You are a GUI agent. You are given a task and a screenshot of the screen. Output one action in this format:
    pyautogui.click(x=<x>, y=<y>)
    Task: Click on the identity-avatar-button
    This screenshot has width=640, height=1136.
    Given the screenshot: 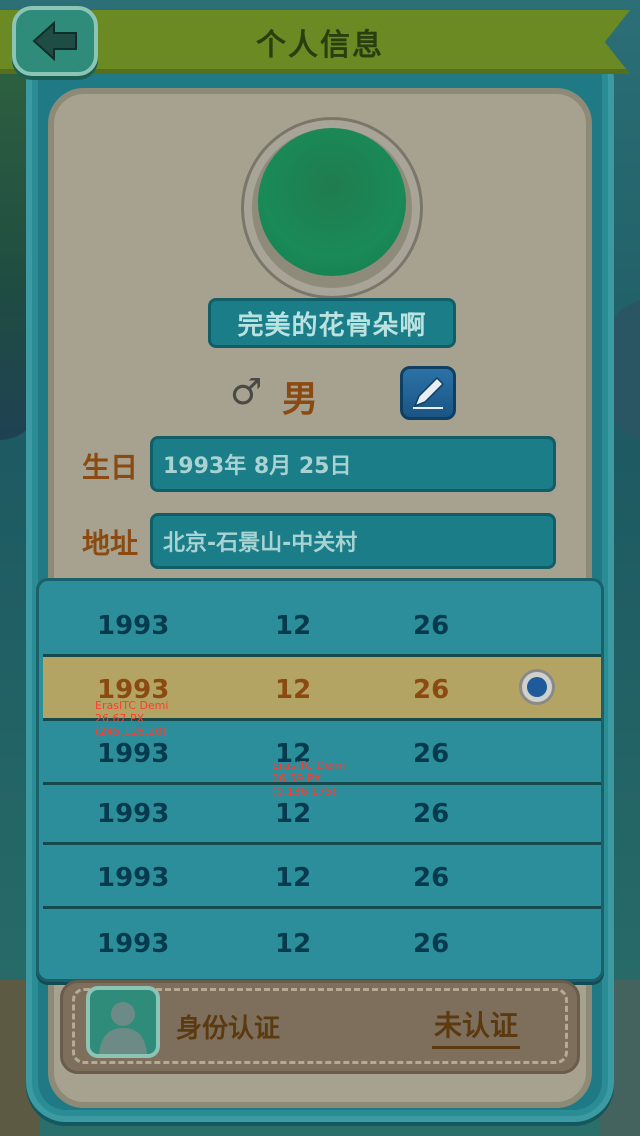 What is the action you would take?
    pyautogui.click(x=123, y=1022)
    